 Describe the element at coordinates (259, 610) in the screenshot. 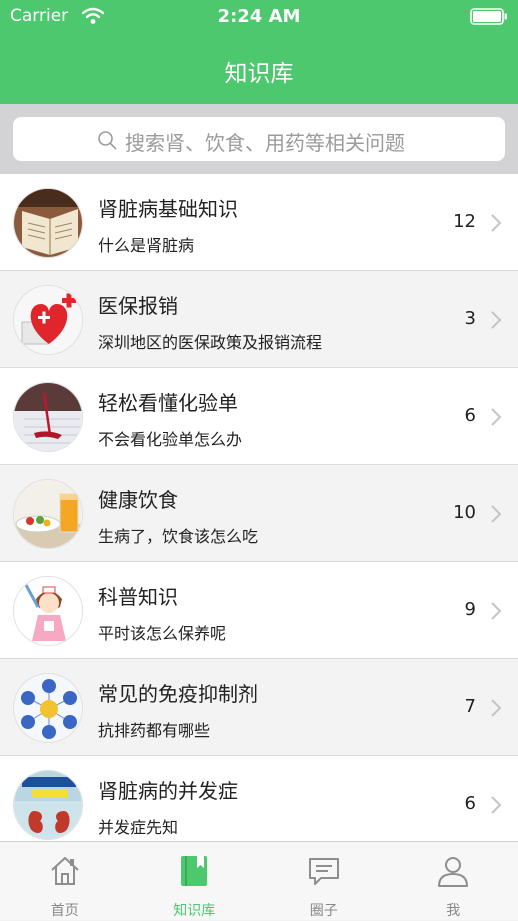

I see `list-item: 科普知识 平时该怎么保养呢 9` at that location.